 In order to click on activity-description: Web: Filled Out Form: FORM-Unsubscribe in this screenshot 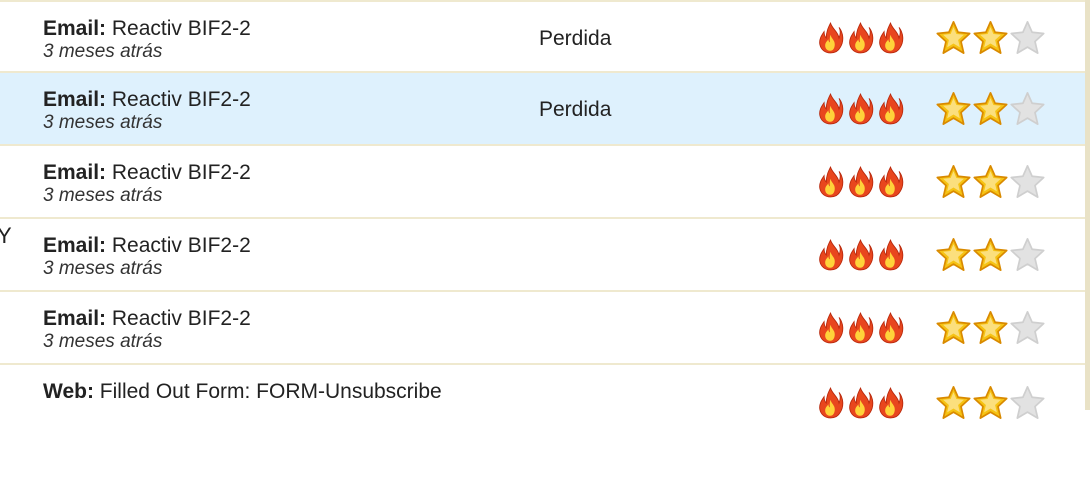, I will do `click(242, 391)`.